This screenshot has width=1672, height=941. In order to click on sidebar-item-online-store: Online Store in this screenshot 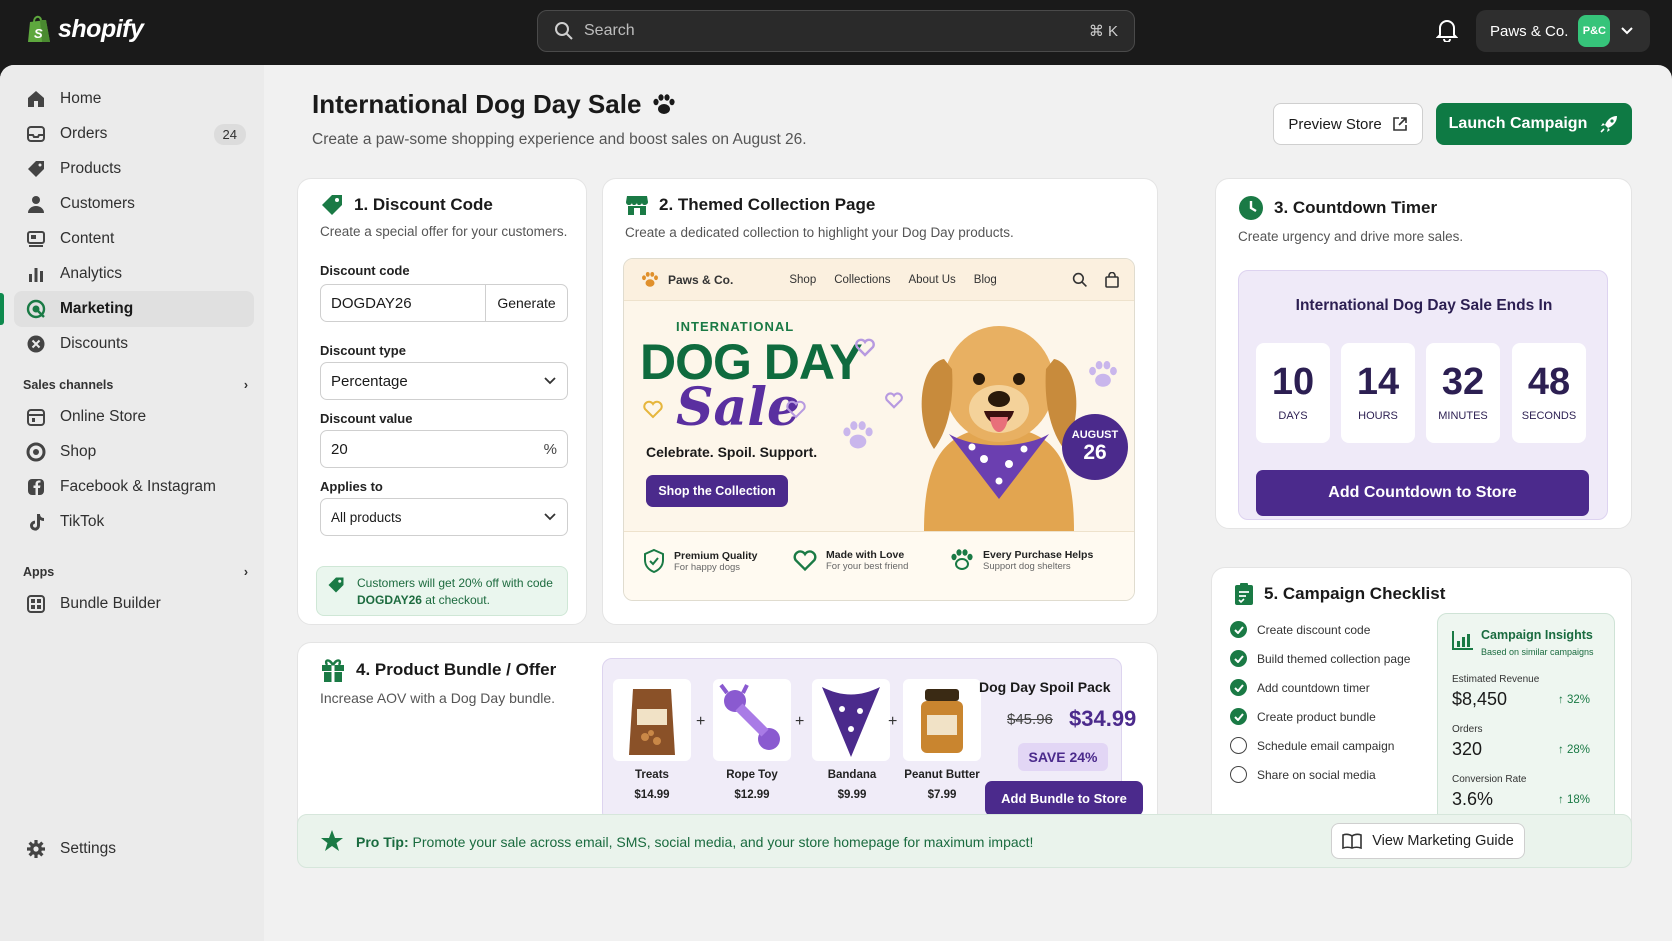, I will do `click(134, 417)`.